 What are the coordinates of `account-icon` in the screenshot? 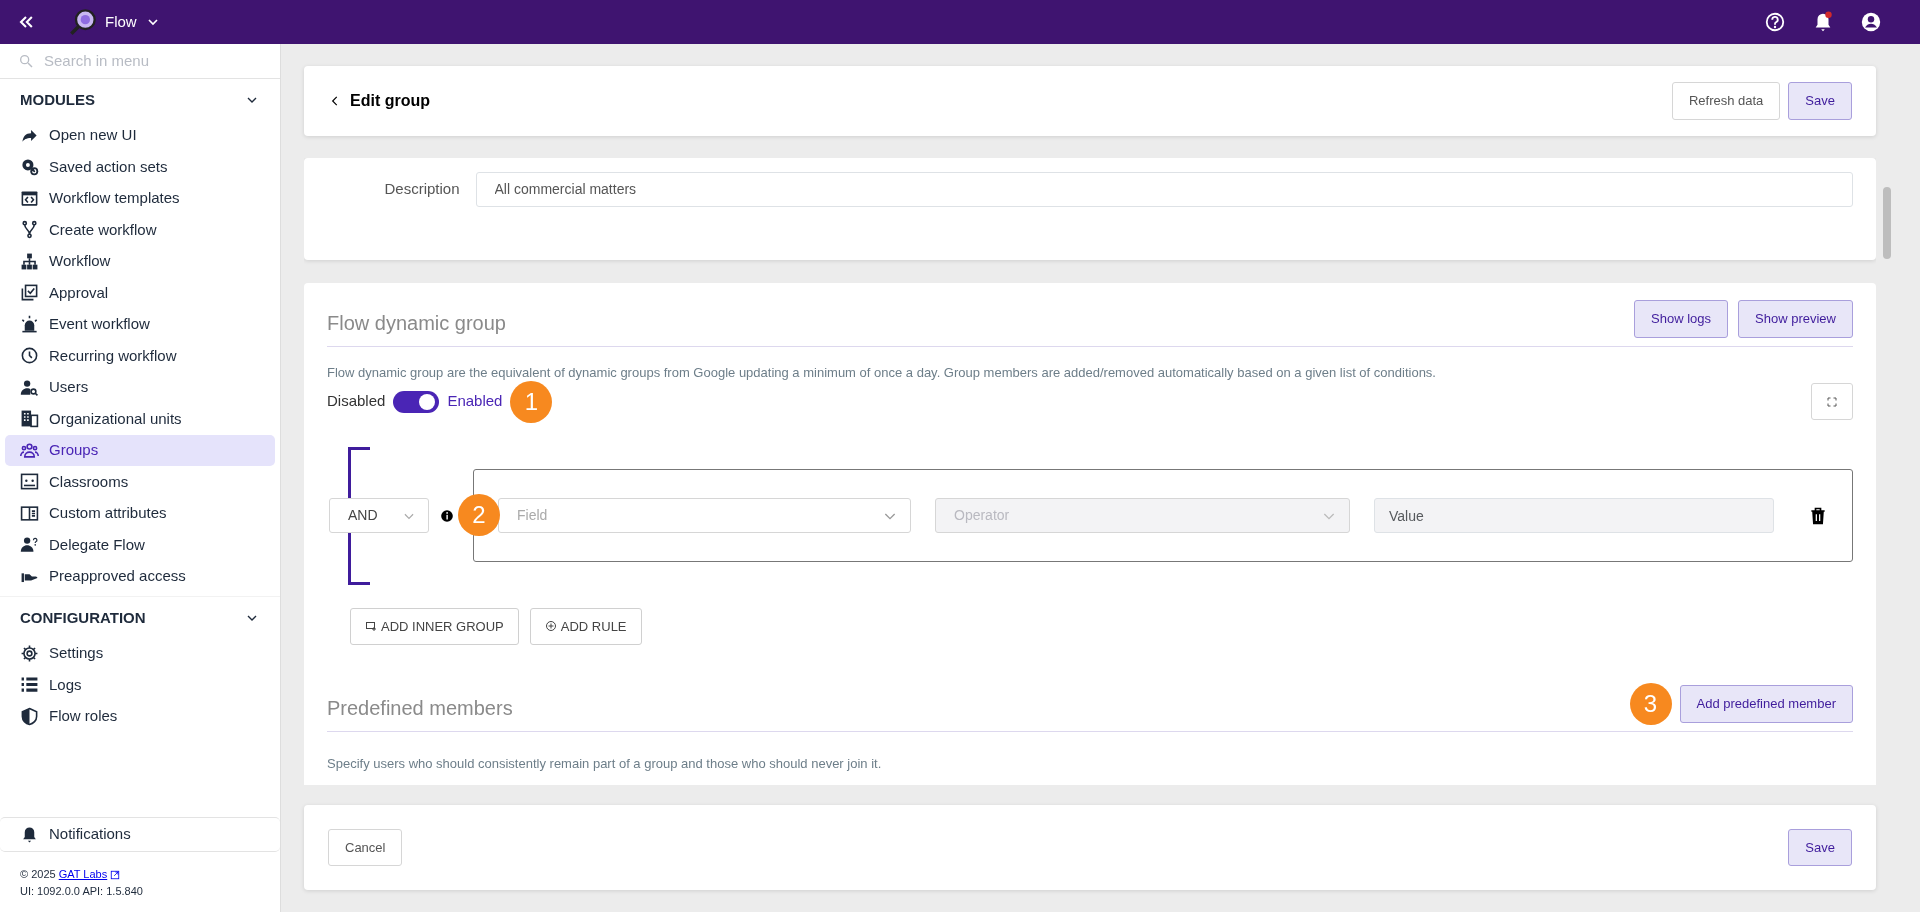 It's located at (1871, 22).